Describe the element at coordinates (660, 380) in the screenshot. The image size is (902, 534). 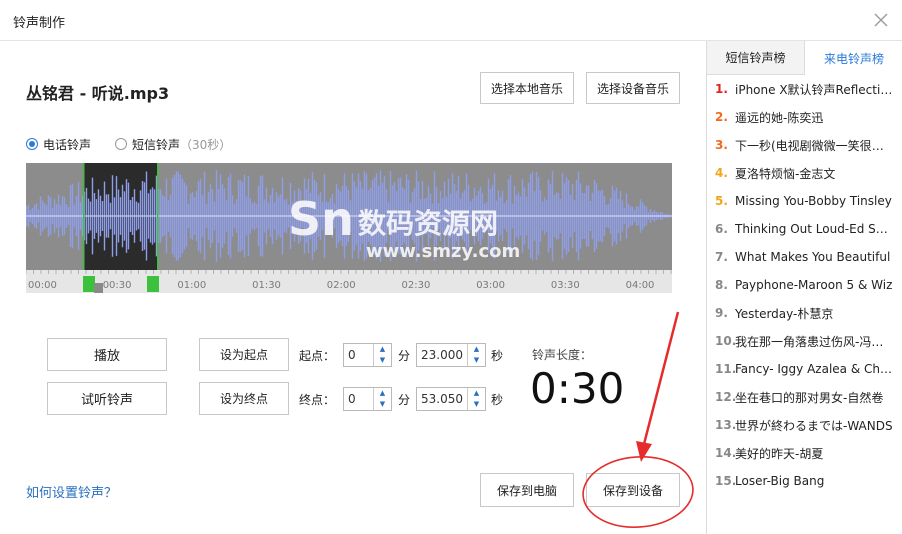
I see `annotation-arrow` at that location.